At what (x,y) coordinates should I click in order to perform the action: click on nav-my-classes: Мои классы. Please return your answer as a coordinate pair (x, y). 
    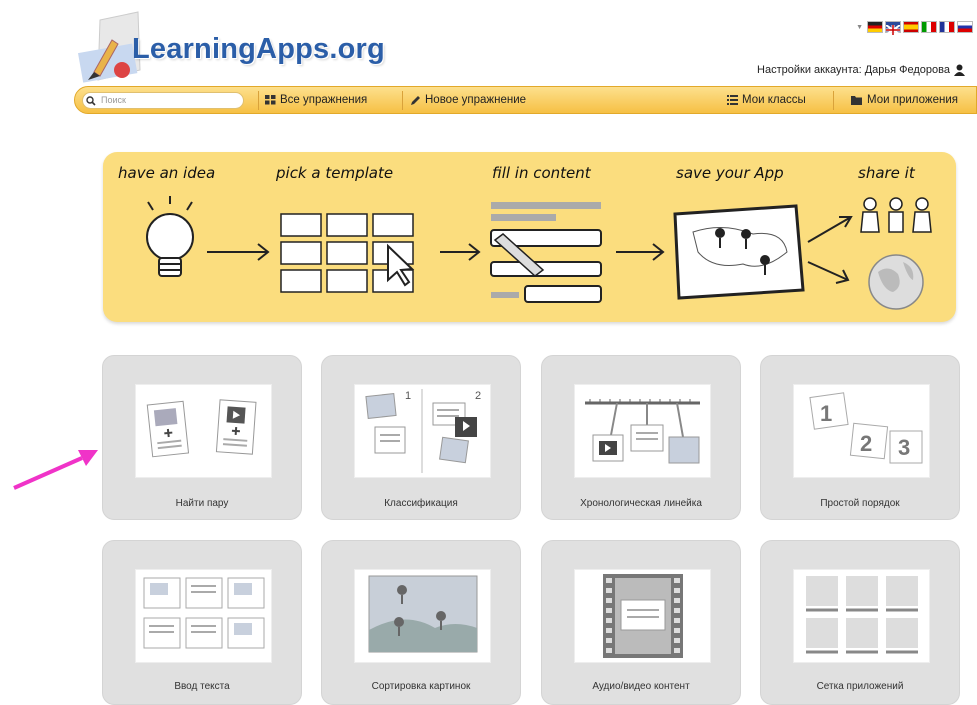
    Looking at the image, I should click on (766, 100).